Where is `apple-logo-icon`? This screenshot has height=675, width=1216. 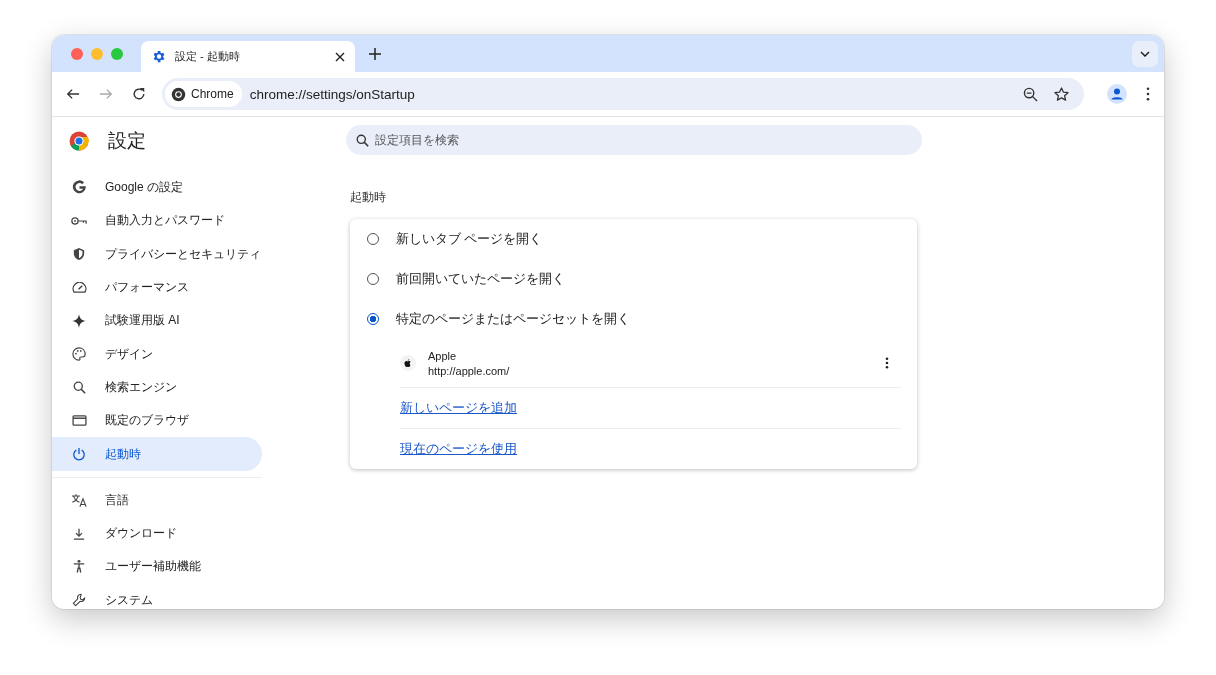
apple-logo-icon is located at coordinates (408, 363).